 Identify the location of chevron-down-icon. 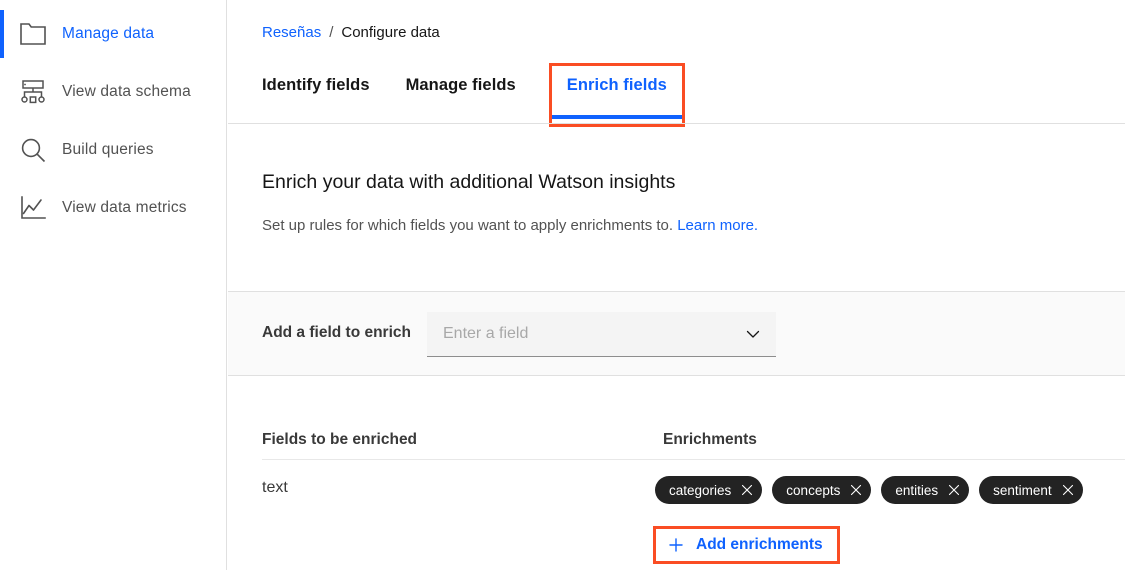
(753, 334).